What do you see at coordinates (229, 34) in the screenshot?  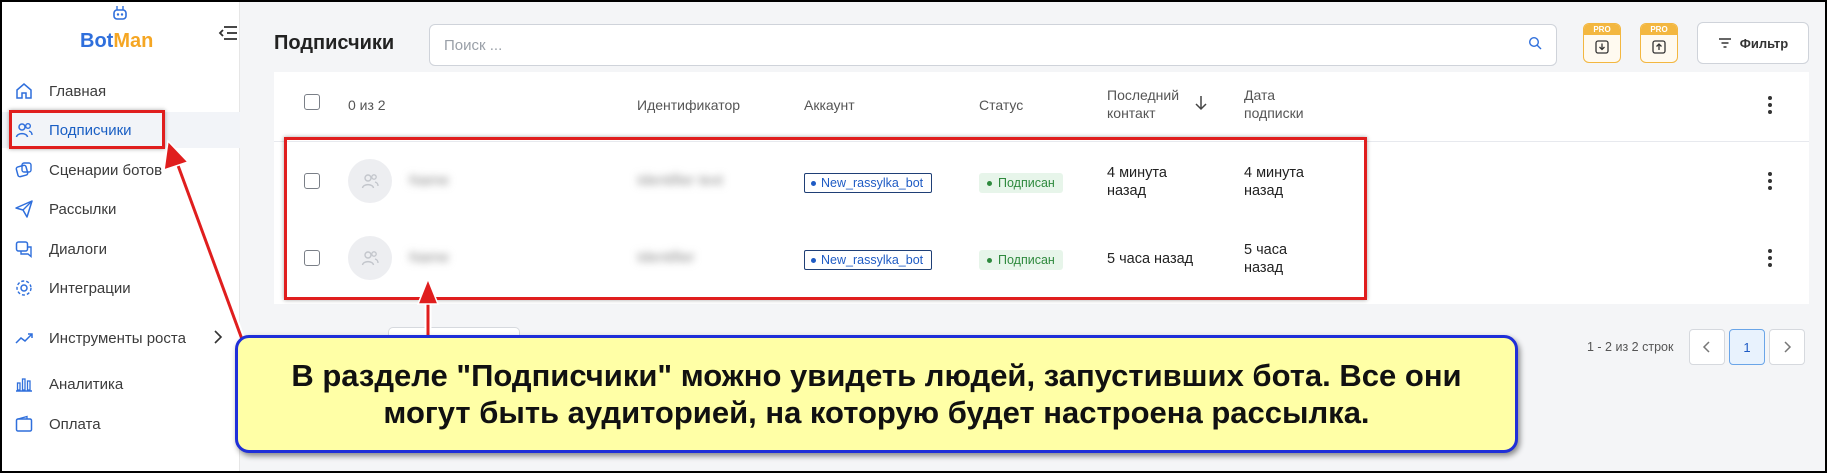 I see `menu-collapse-icon` at bounding box center [229, 34].